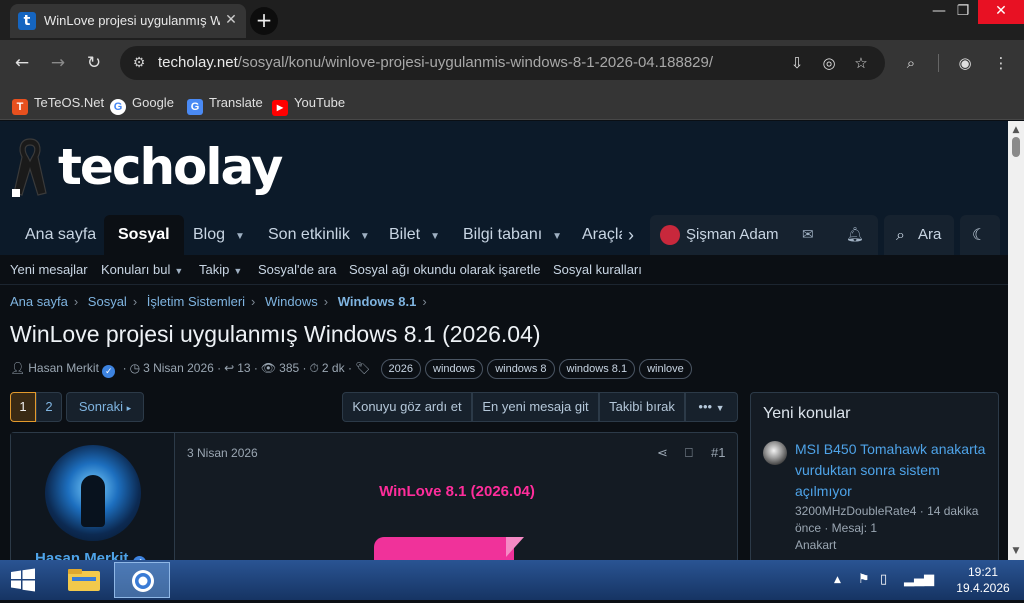 The image size is (1024, 603). What do you see at coordinates (222, 453) in the screenshot?
I see `post-date: 3 Nisan 2026` at bounding box center [222, 453].